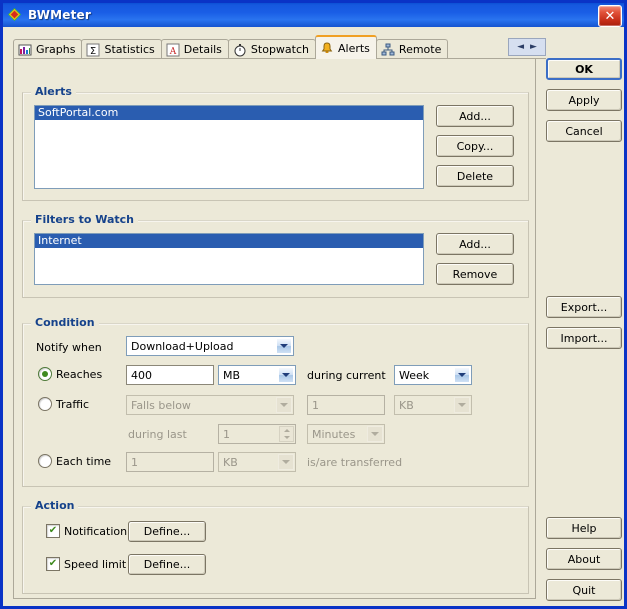 The image size is (627, 609). Describe the element at coordinates (45, 404) in the screenshot. I see `radio-traffic-mark` at that location.